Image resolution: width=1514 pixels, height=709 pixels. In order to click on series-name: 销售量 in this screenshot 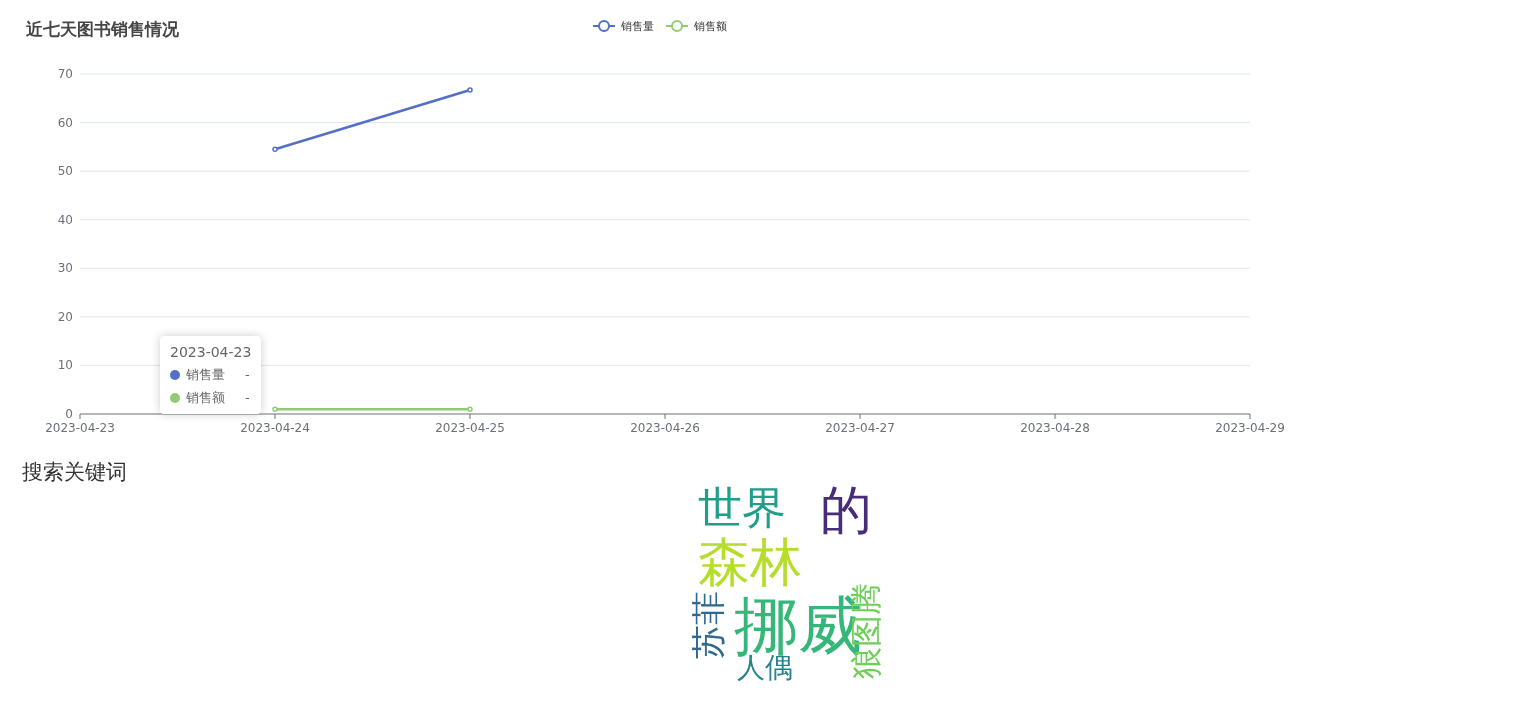, I will do `click(205, 375)`.